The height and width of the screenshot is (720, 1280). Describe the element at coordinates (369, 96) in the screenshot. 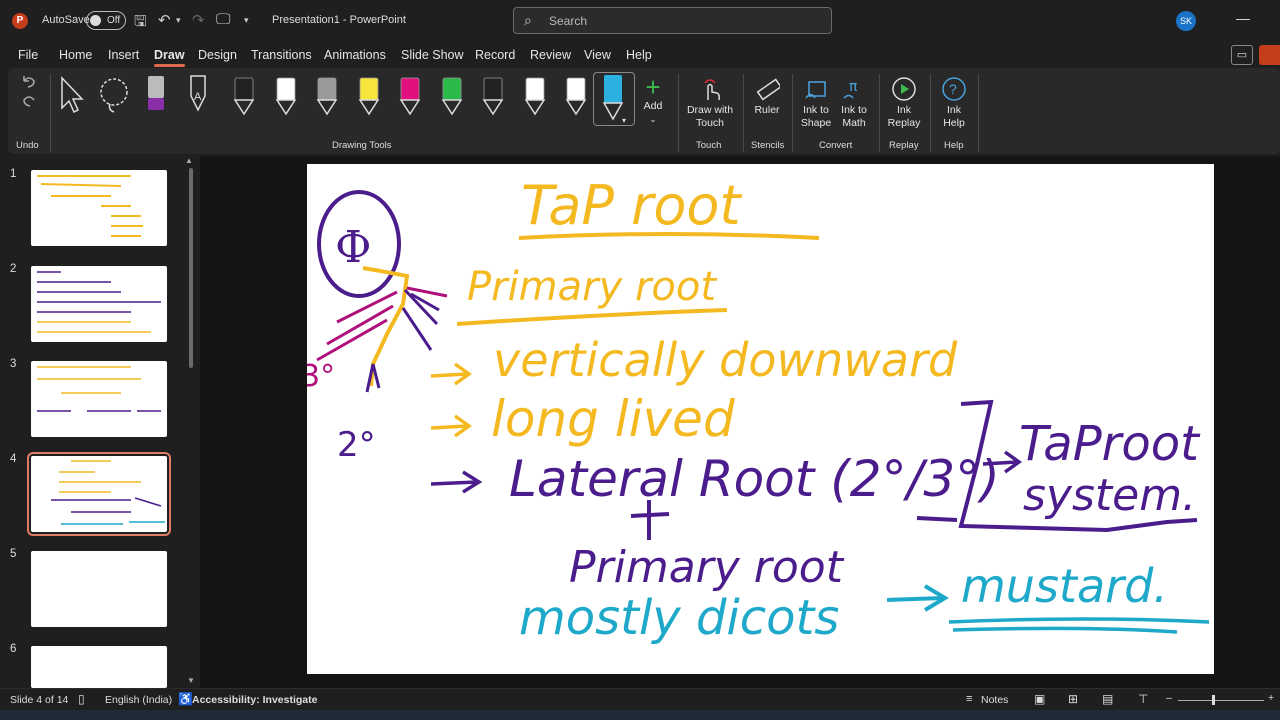

I see `pen-4-icon` at that location.